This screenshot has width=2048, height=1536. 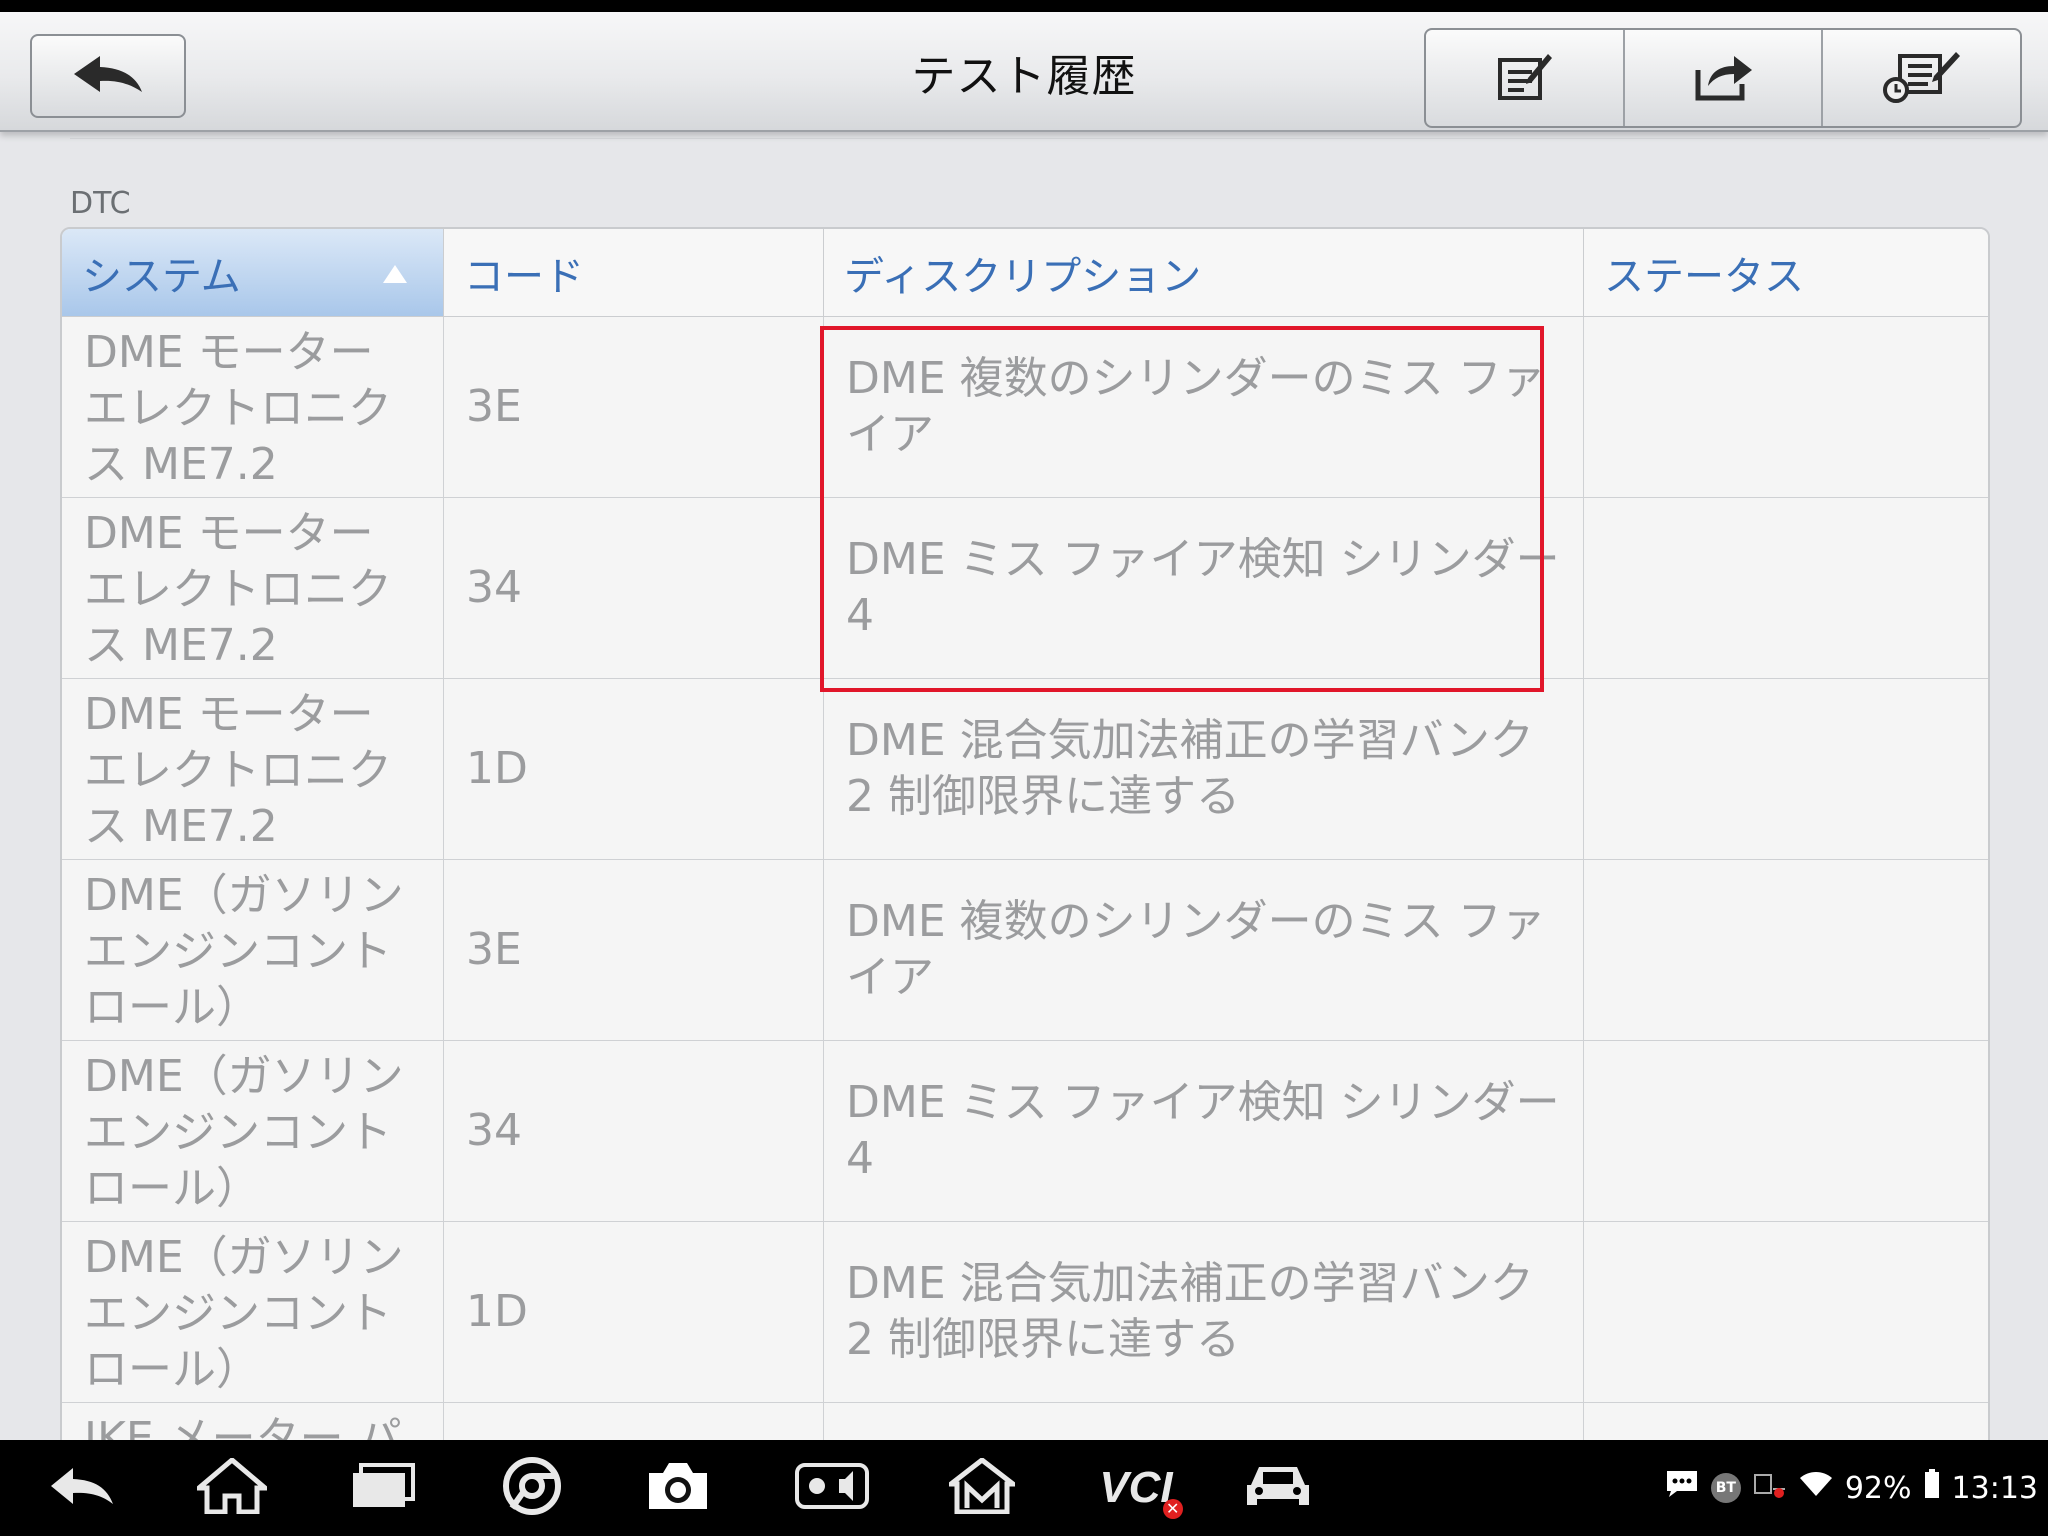 I want to click on camera-button, so click(x=678, y=1488).